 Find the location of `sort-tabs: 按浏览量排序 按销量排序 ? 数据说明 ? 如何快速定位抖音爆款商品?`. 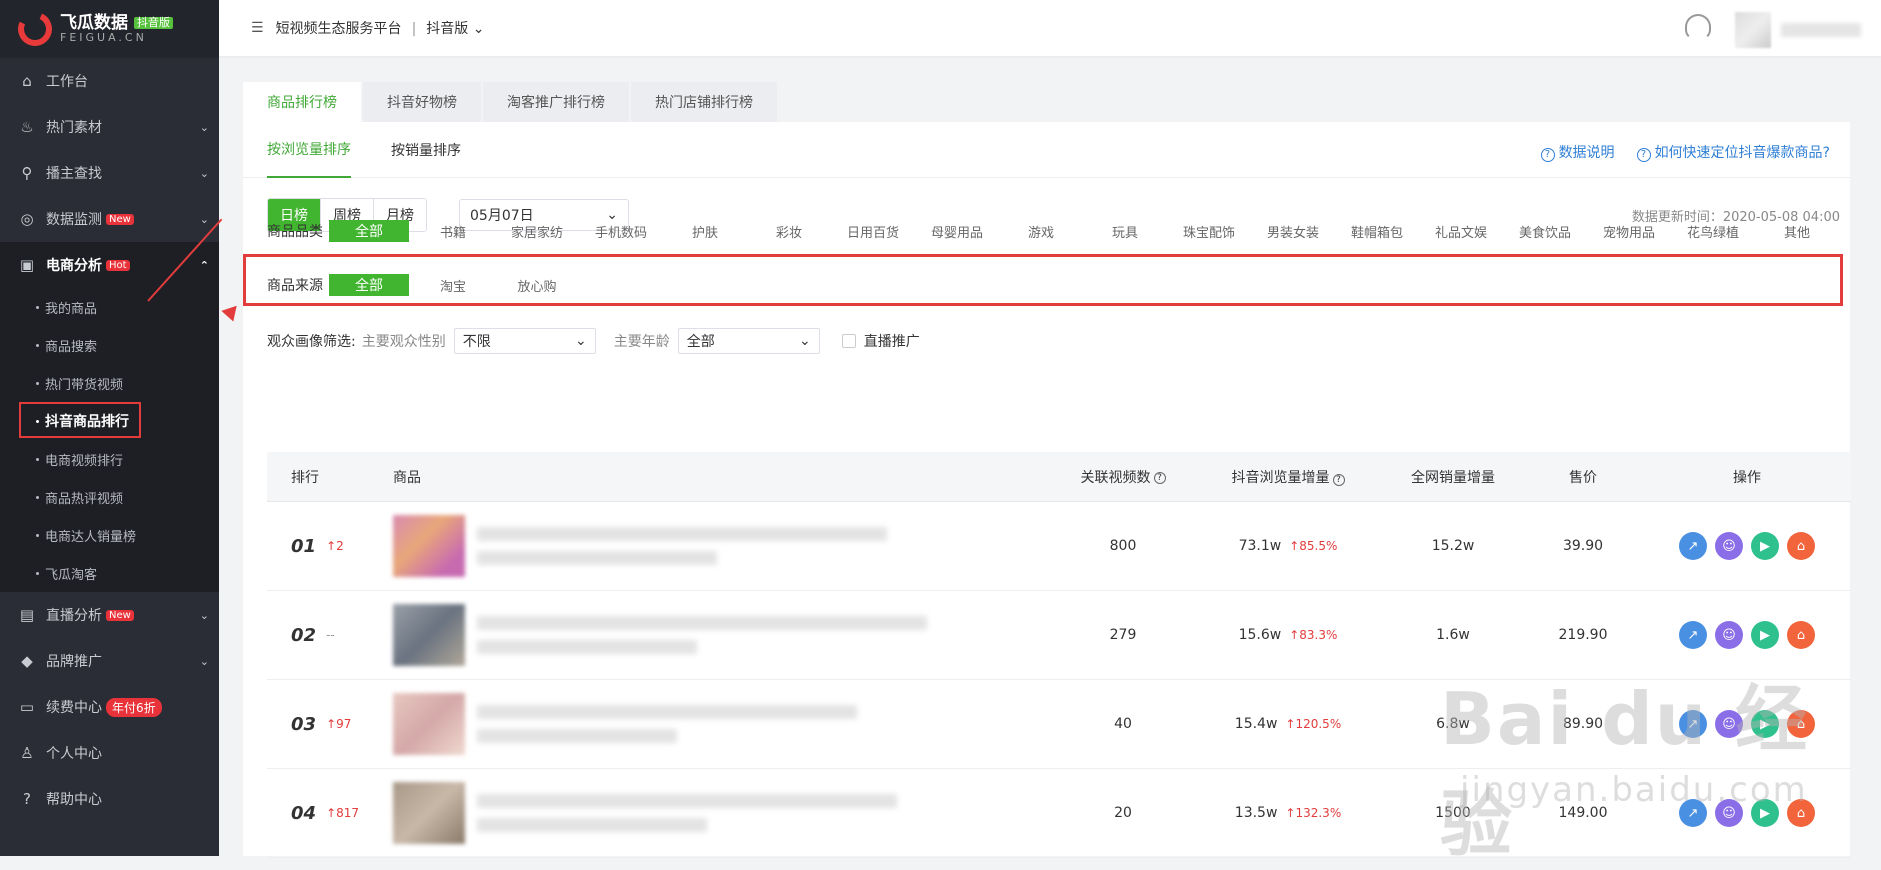

sort-tabs: 按浏览量排序 按销量排序 ? 数据说明 ? 如何快速定位抖音爆款商品? is located at coordinates (1046, 150).